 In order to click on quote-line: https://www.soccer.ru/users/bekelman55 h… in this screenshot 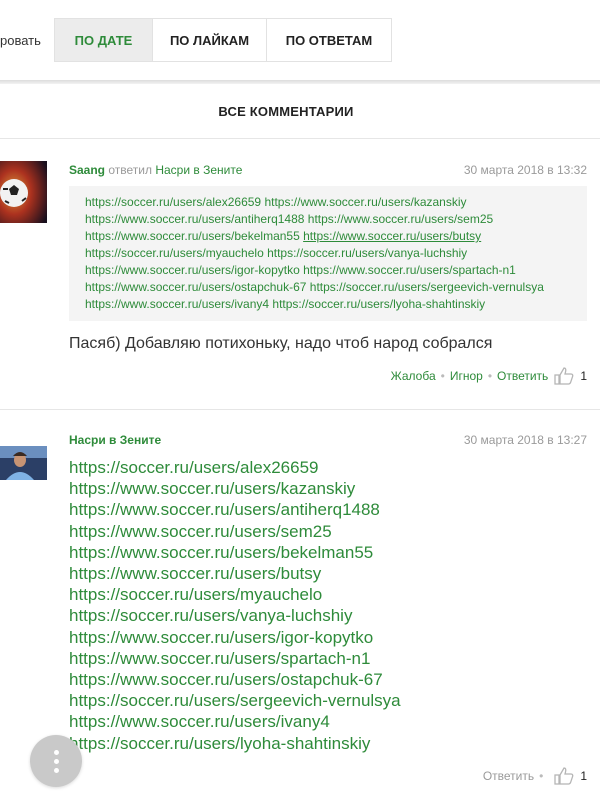, I will do `click(336, 236)`.